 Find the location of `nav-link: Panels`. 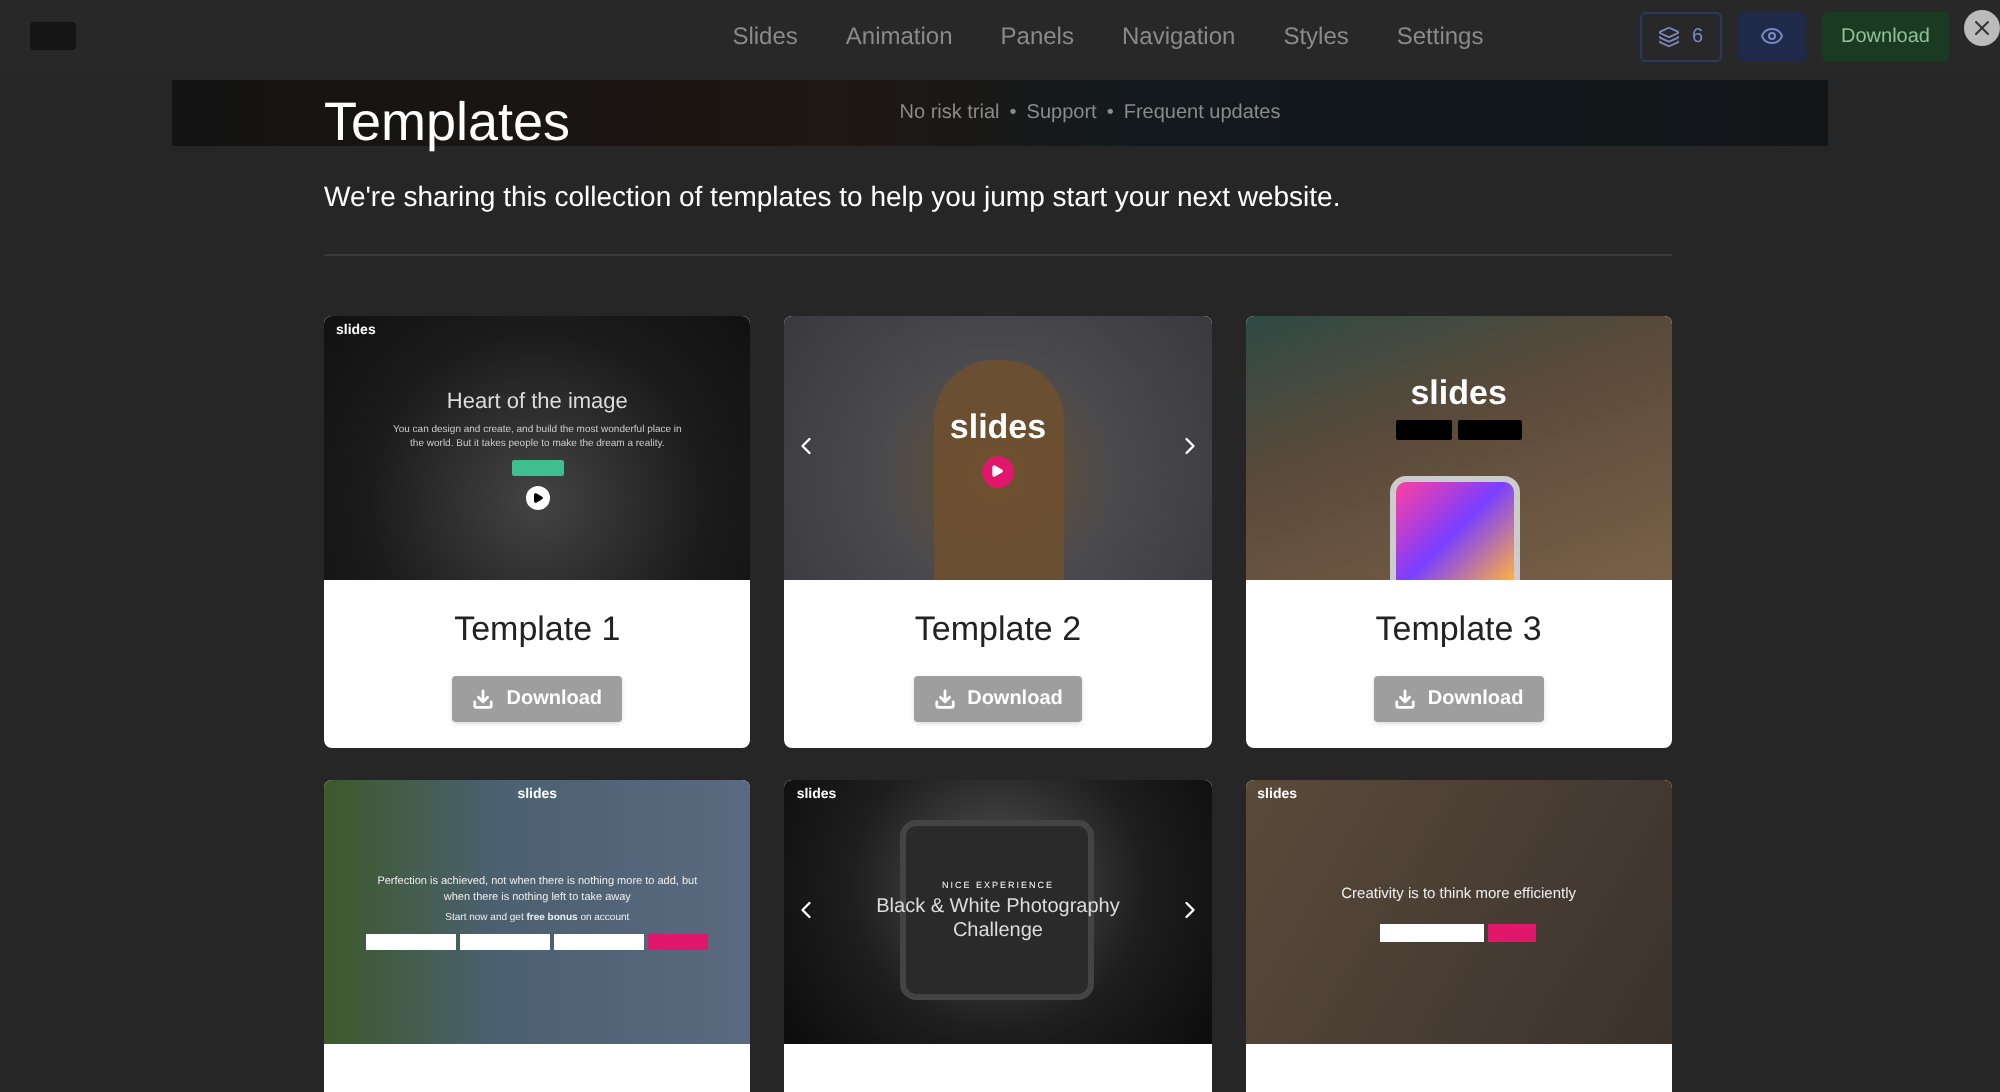

nav-link: Panels is located at coordinates (1037, 36).